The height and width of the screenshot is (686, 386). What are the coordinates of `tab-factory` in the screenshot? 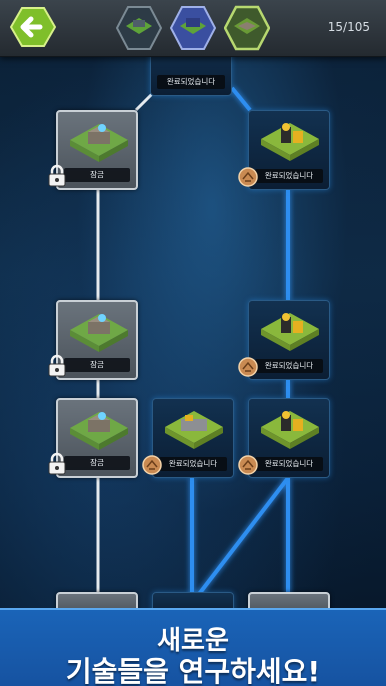 It's located at (193, 28).